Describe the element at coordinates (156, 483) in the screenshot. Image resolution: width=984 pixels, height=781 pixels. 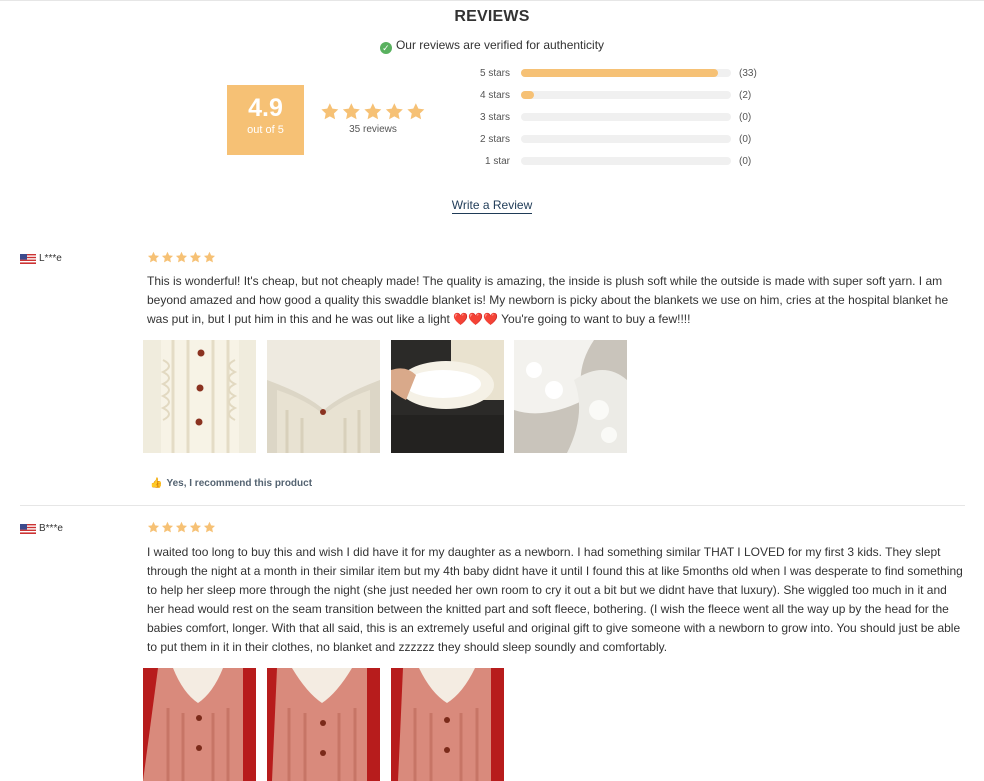
I see `thumbs-up-icon: 👍` at that location.